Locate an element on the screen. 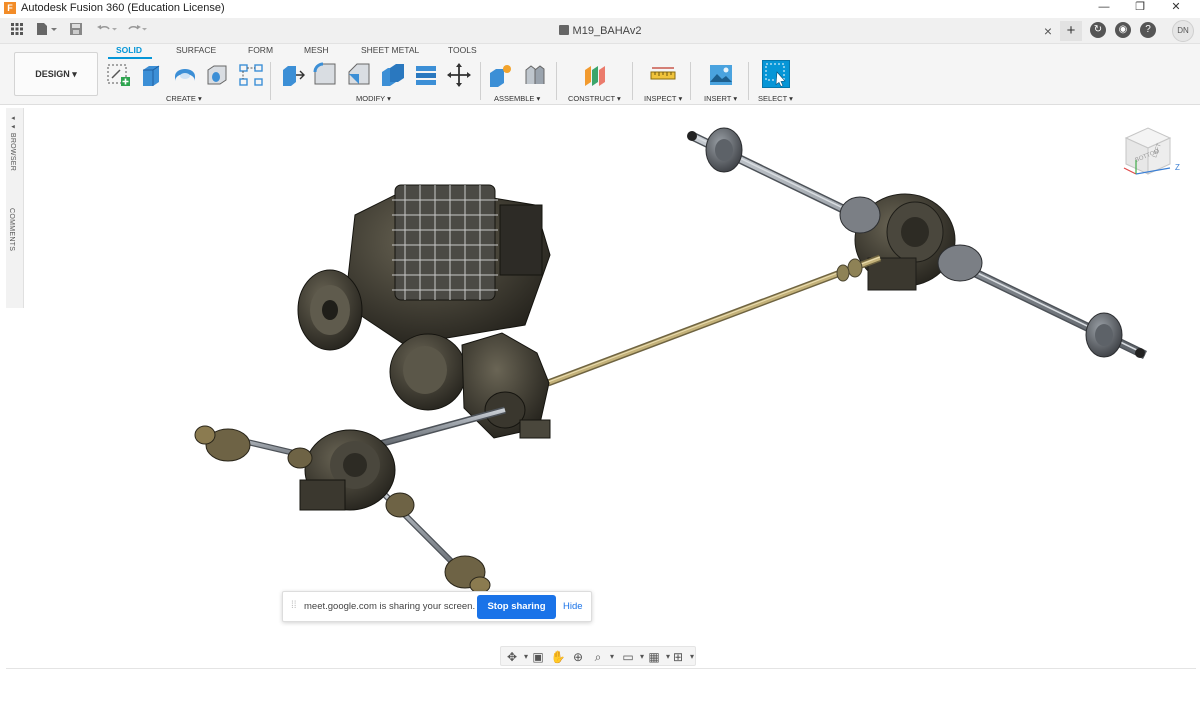 The height and width of the screenshot is (720, 1200). insert-image-icon is located at coordinates (721, 75).